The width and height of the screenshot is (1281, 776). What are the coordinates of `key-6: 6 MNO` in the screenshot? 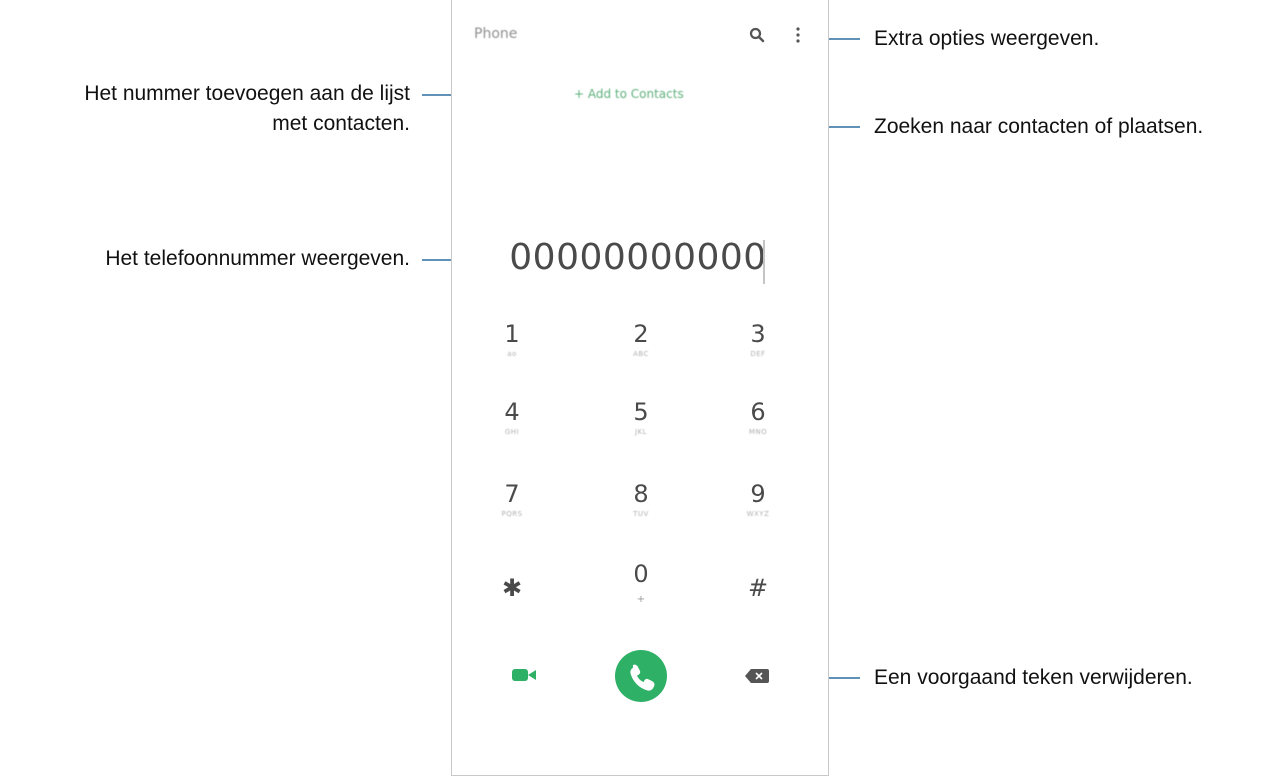 It's located at (758, 417).